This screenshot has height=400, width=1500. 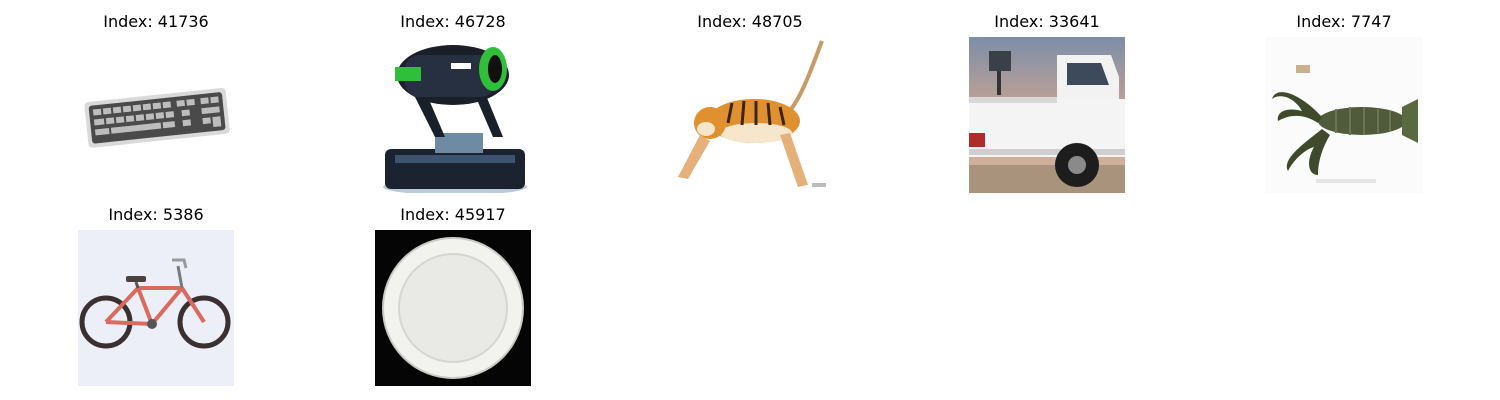 What do you see at coordinates (750, 115) in the screenshot?
I see `tiger-image` at bounding box center [750, 115].